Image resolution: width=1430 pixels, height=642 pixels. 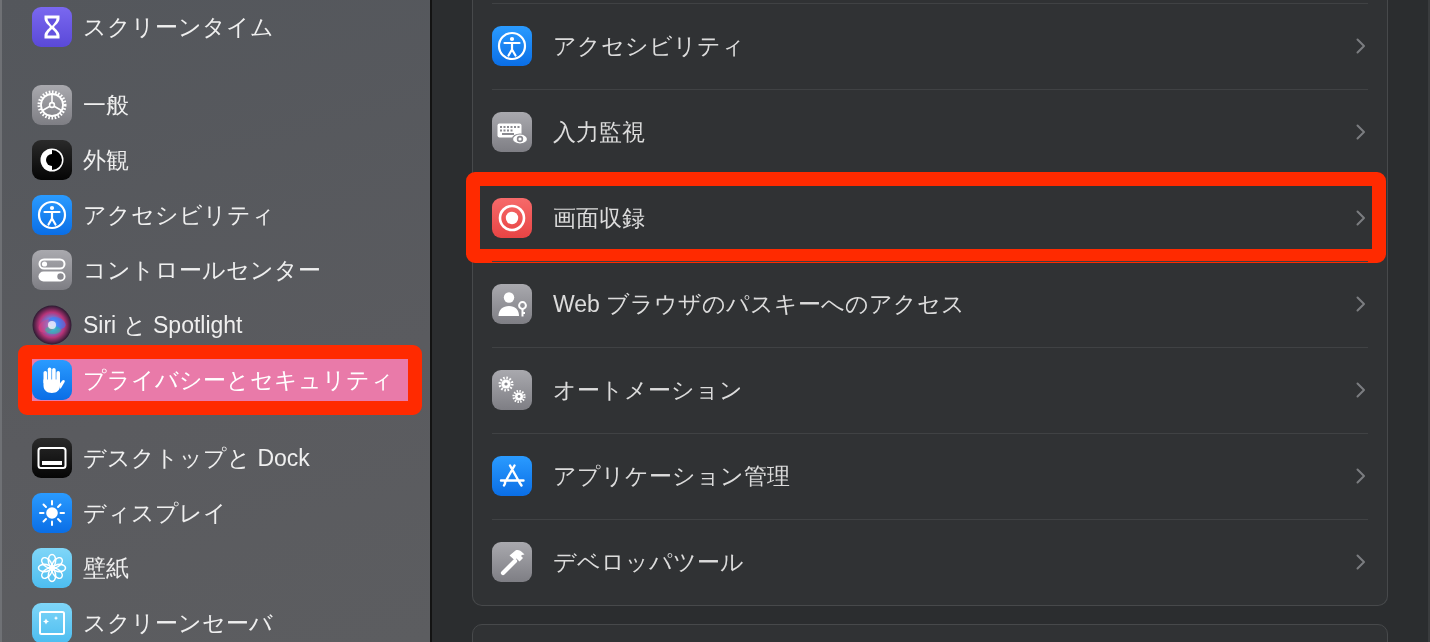 I want to click on sidebar-item: アクセシビリティ, so click(x=220, y=215).